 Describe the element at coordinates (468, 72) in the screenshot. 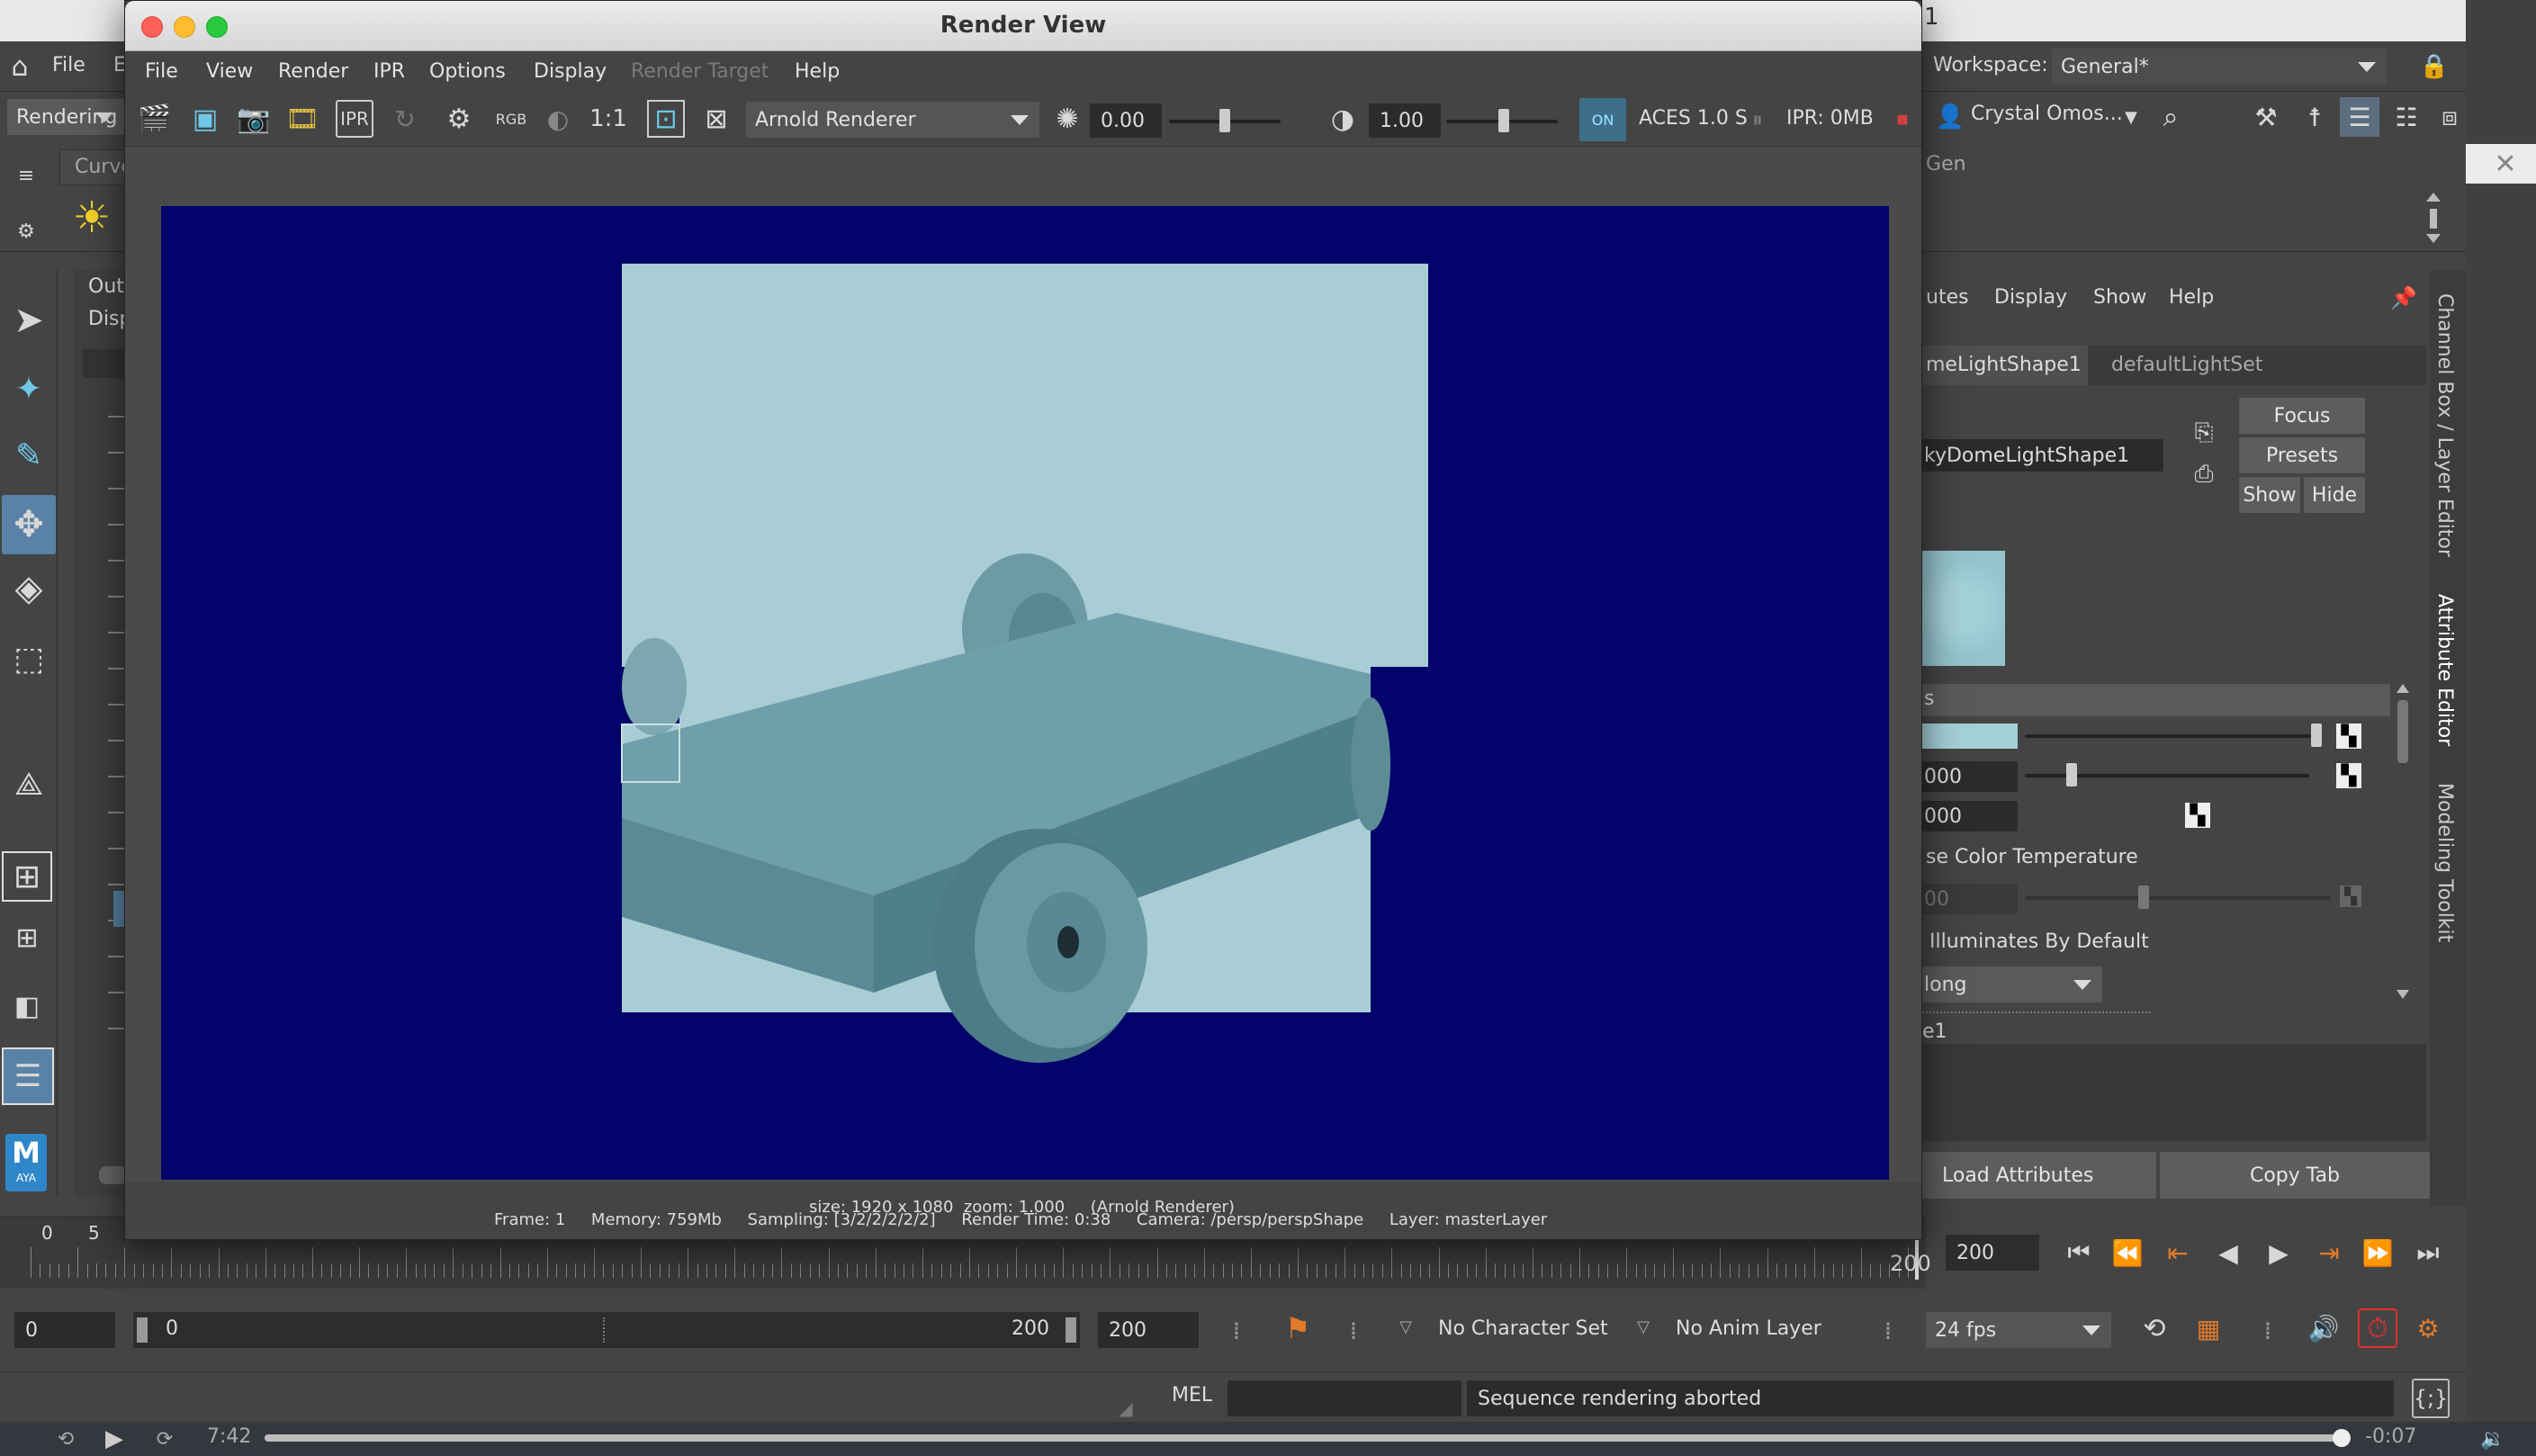

I see `menu-options: Options` at that location.